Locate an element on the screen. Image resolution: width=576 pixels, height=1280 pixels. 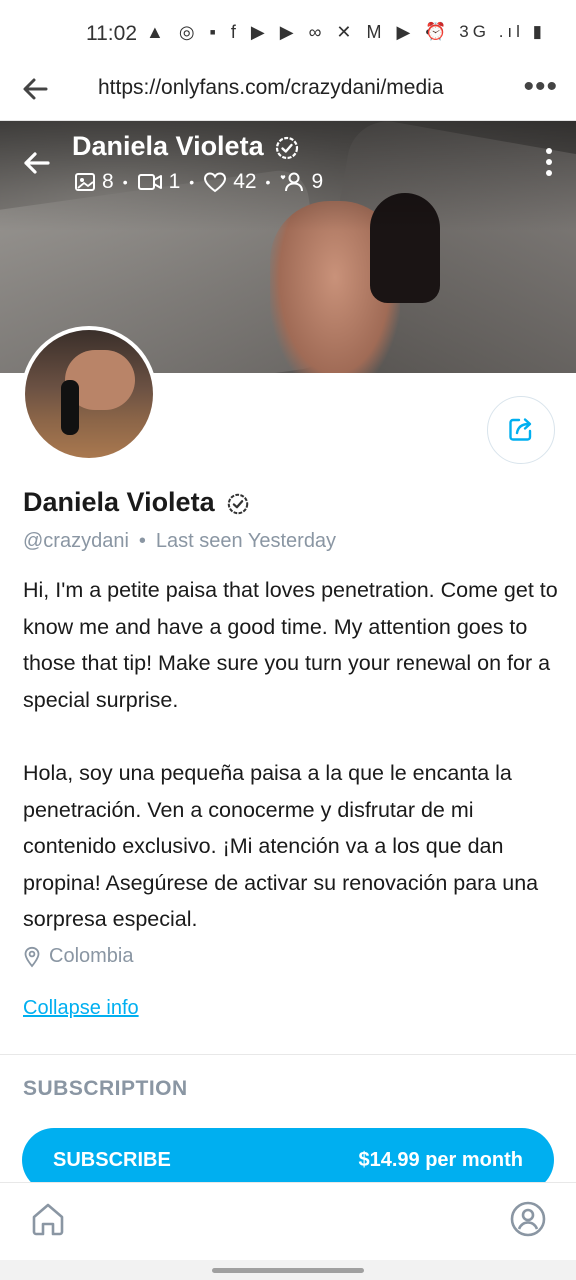
share-icon is located at coordinates (520, 429).